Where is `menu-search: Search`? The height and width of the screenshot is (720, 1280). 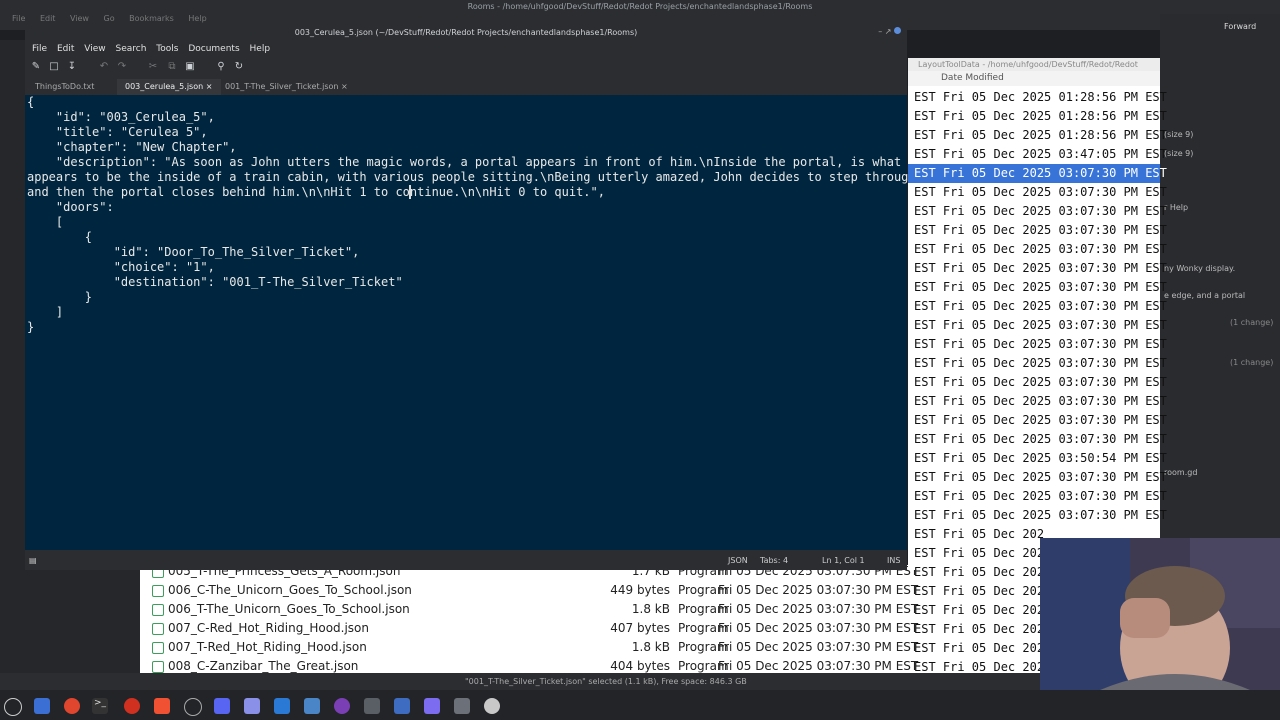 menu-search: Search is located at coordinates (130, 49).